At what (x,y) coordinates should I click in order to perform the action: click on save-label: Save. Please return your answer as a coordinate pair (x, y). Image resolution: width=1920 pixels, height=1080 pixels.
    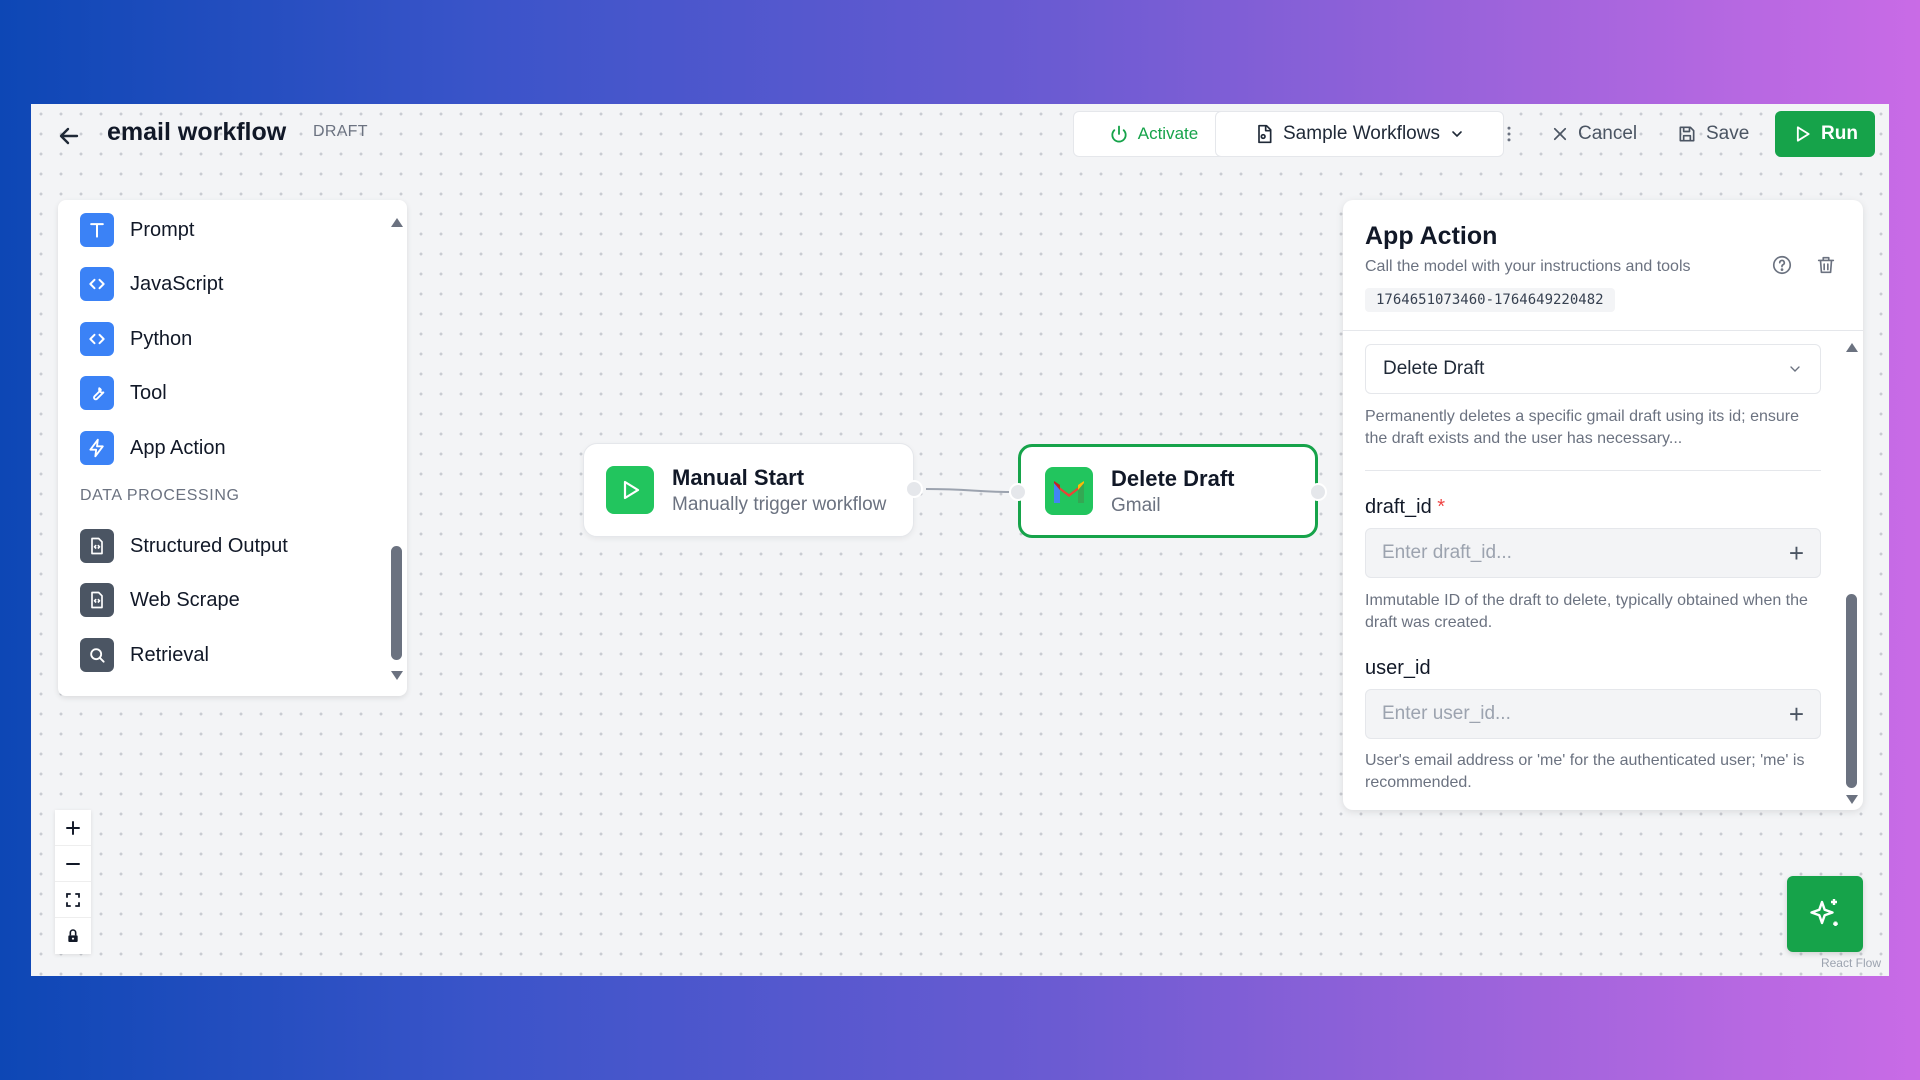
    Looking at the image, I should click on (1728, 133).